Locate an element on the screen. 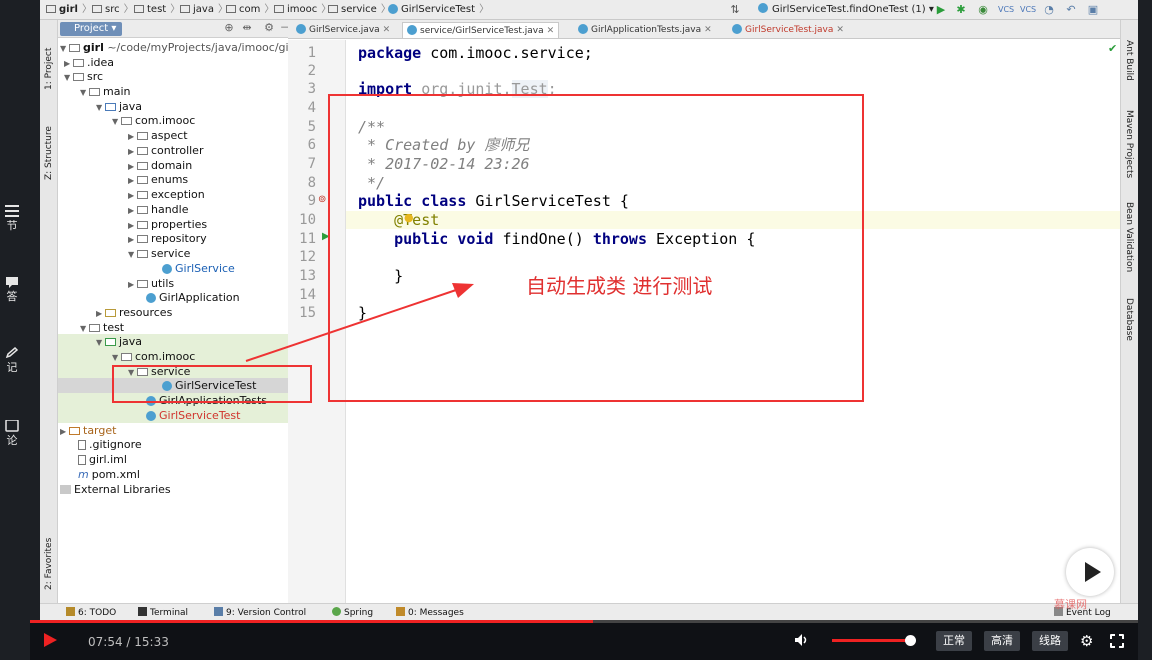 This screenshot has width=1152, height=660. debug-icon: ✱ is located at coordinates (961, 10).